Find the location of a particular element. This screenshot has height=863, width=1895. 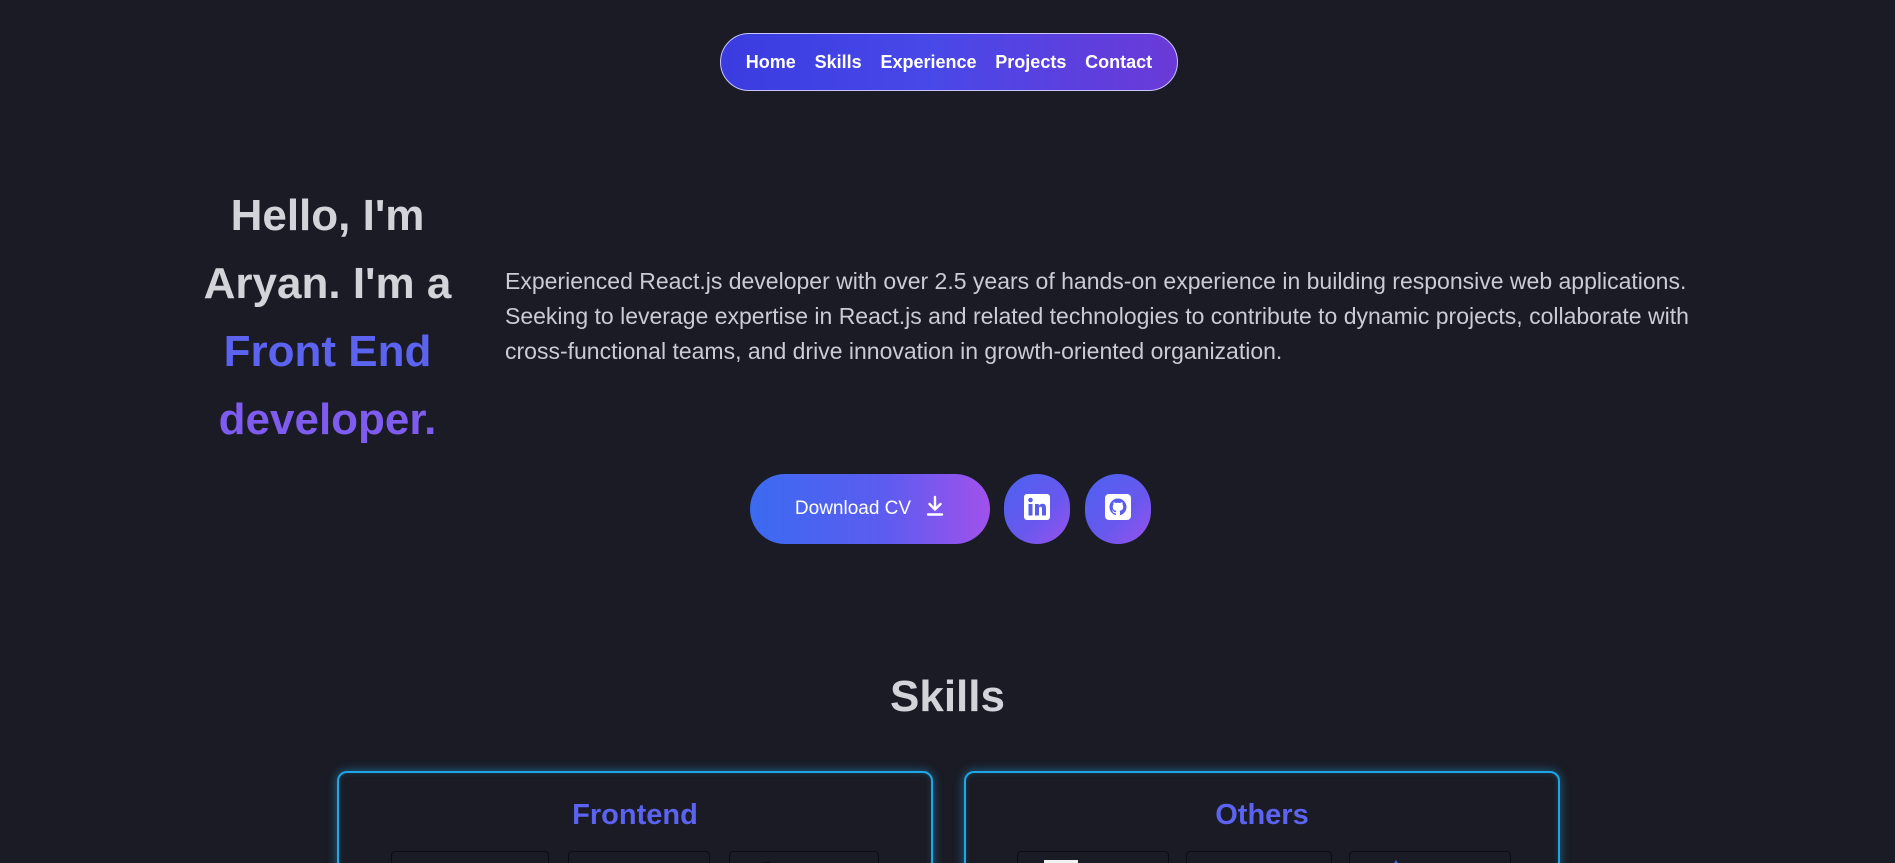

hero-line-4: developer. is located at coordinates (327, 419).